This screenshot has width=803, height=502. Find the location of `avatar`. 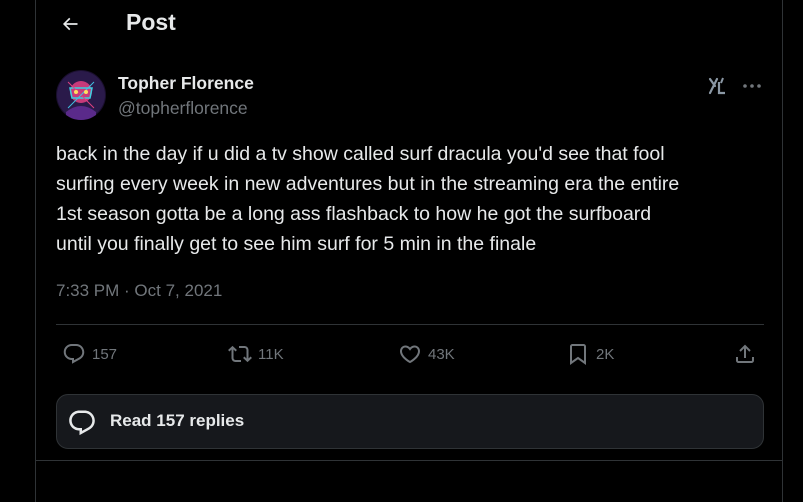

avatar is located at coordinates (81, 95).